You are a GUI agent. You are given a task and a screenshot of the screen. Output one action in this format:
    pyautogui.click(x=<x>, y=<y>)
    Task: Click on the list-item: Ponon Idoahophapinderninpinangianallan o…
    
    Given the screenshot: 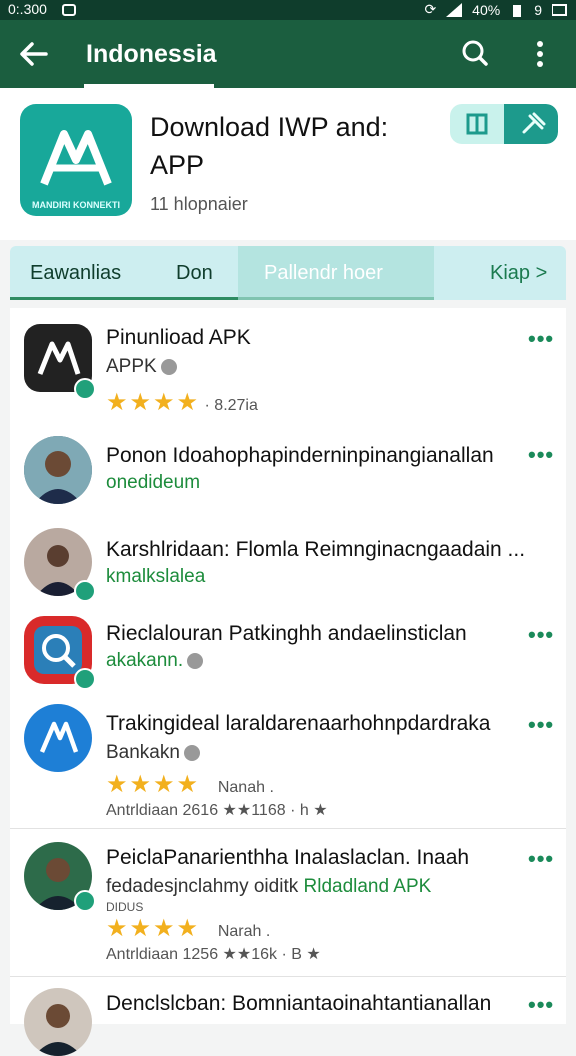 What is the action you would take?
    pyautogui.click(x=288, y=474)
    